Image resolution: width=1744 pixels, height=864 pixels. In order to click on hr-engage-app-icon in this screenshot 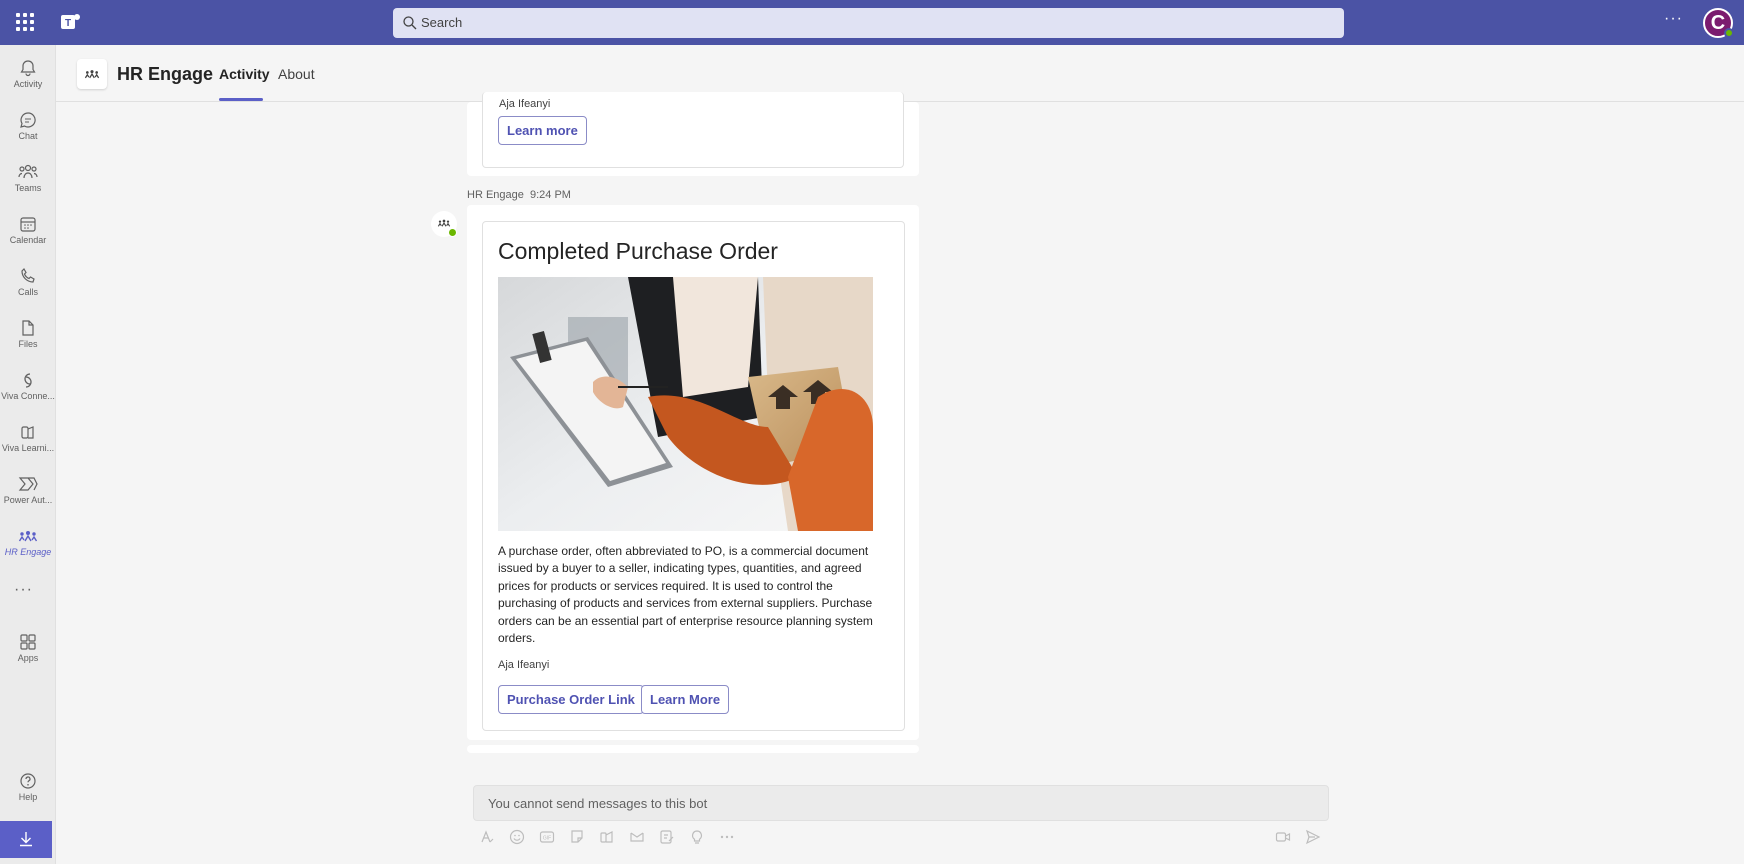, I will do `click(92, 74)`.